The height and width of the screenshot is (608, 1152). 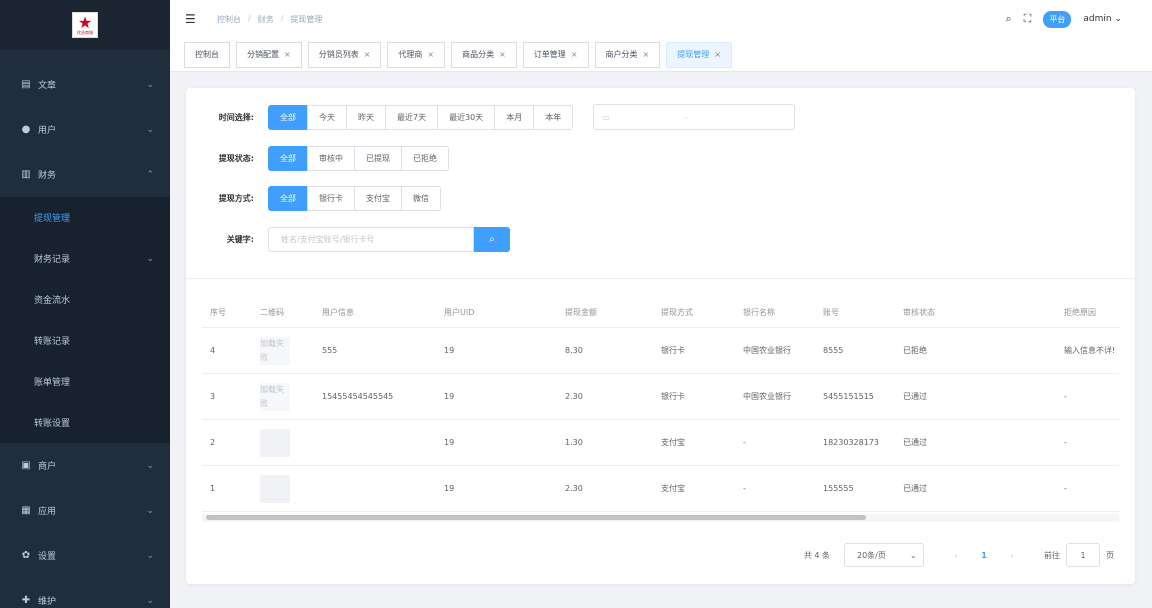 What do you see at coordinates (984, 555) in the screenshot?
I see `page-number: 1` at bounding box center [984, 555].